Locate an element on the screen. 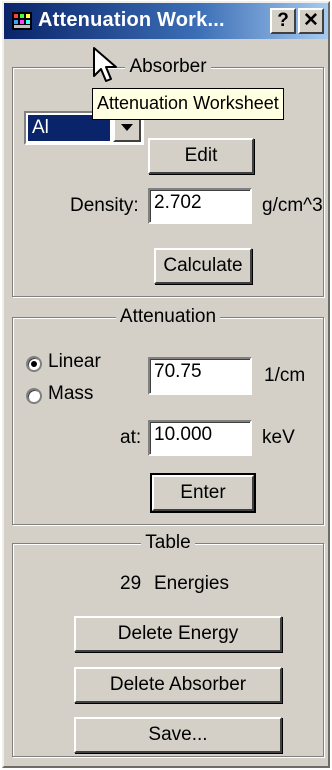 This screenshot has width=332, height=770. energy-unit: keV is located at coordinates (278, 437).